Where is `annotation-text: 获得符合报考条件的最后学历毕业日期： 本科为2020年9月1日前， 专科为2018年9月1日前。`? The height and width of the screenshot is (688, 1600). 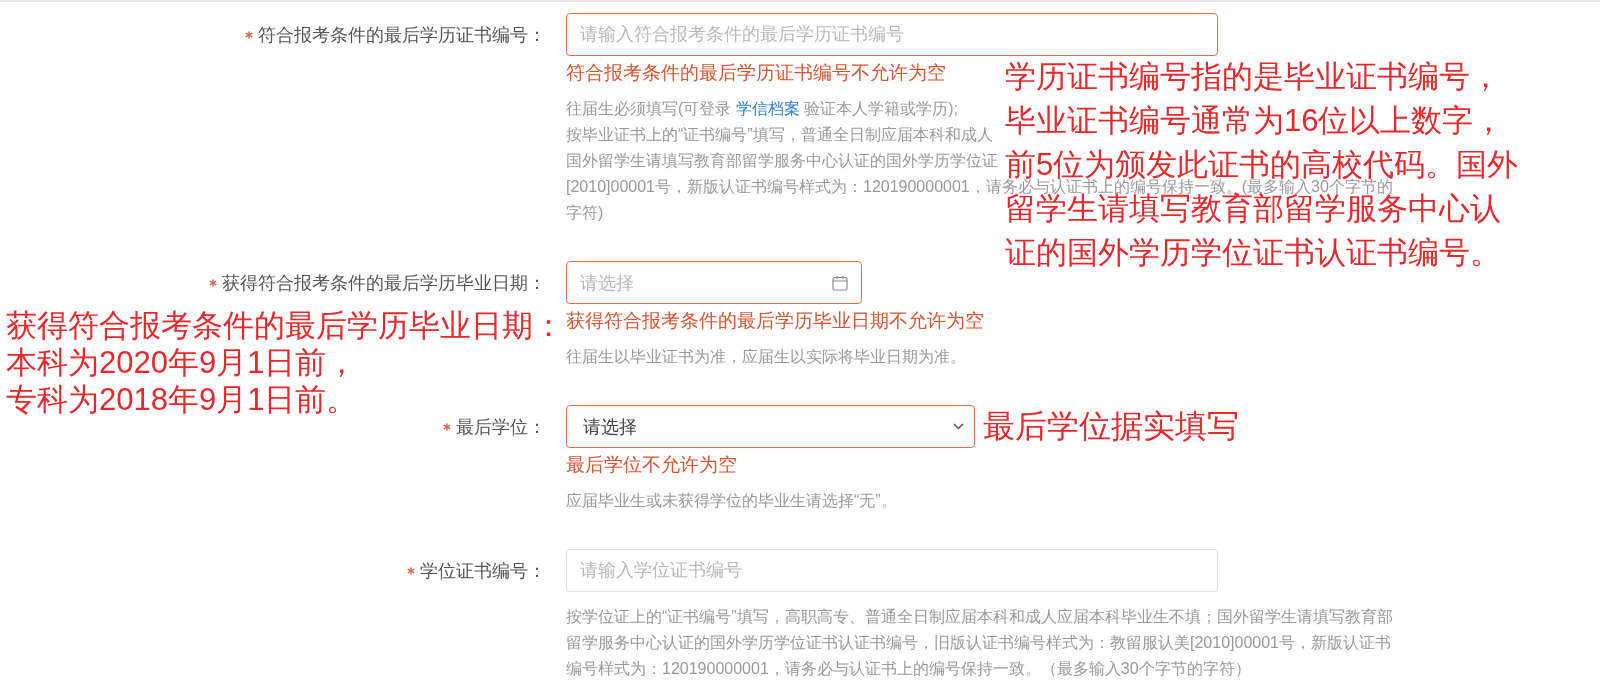
annotation-text: 获得符合报考条件的最后学历毕业日期： 本科为2020年9月1日前， 专科为2018年9月1日前。 is located at coordinates (285, 362).